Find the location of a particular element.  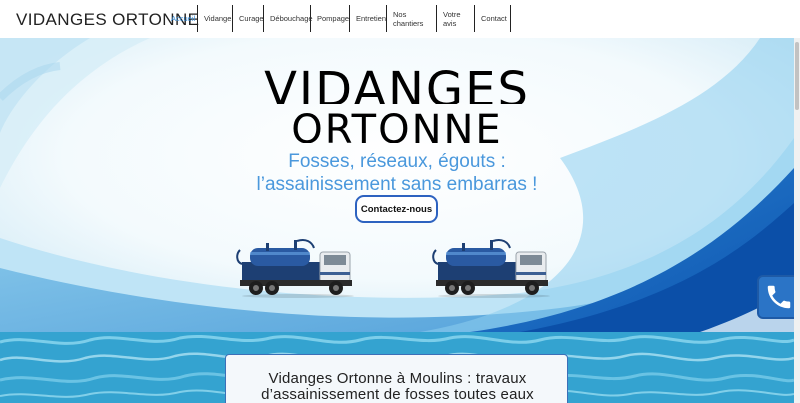

phone-icon is located at coordinates (778, 297).